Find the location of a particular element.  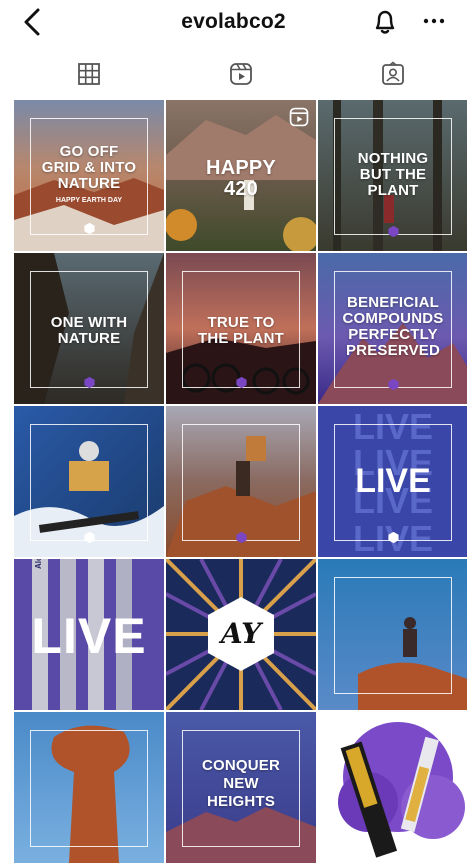

post-caption-line: BUT THE is located at coordinates (393, 174).